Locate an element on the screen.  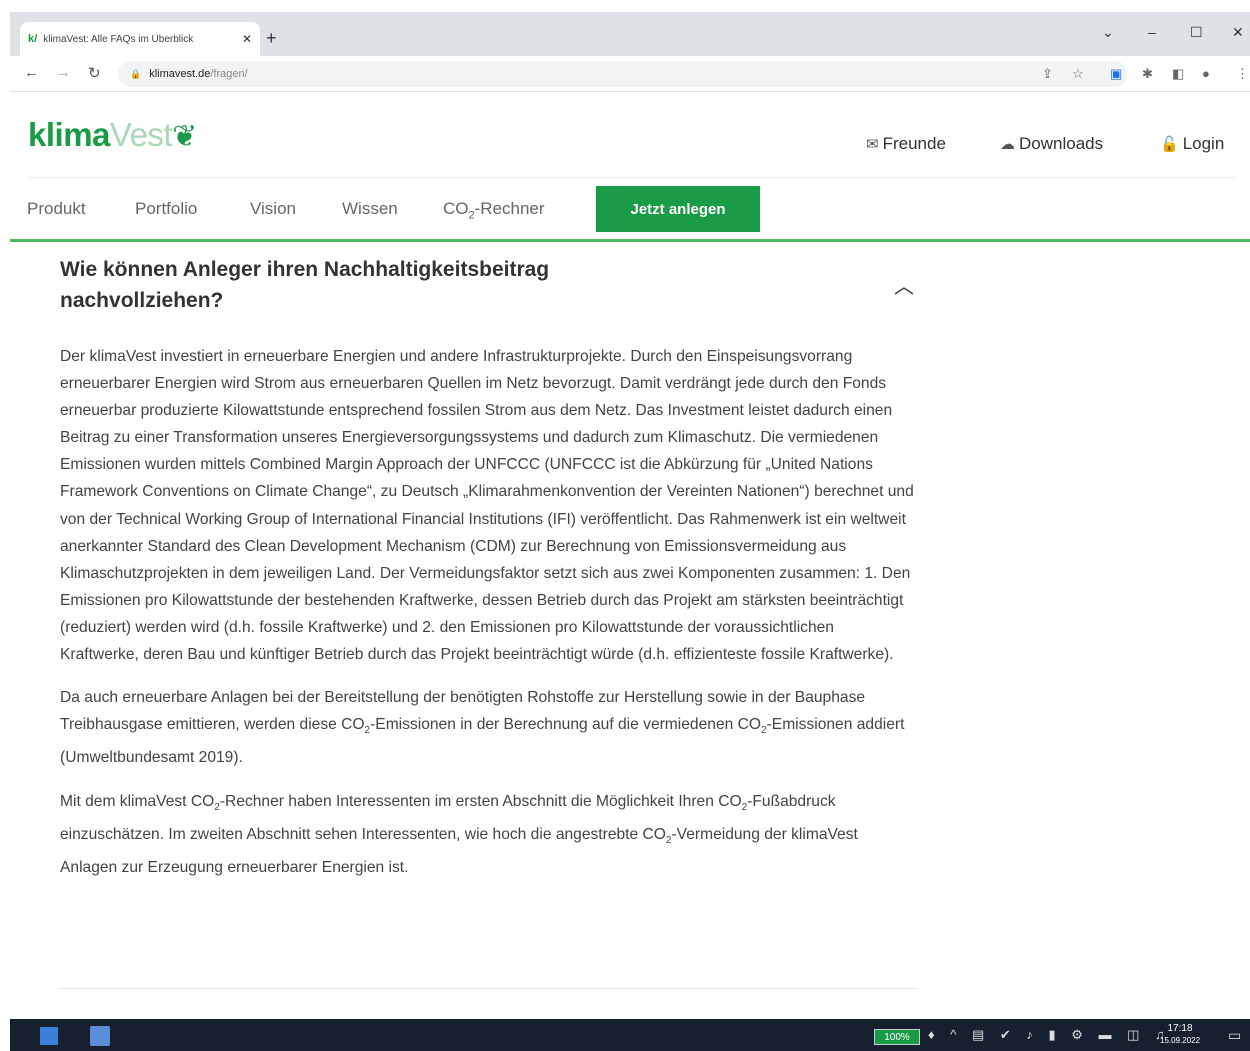
extension-icon: ▣ is located at coordinates (1116, 74).